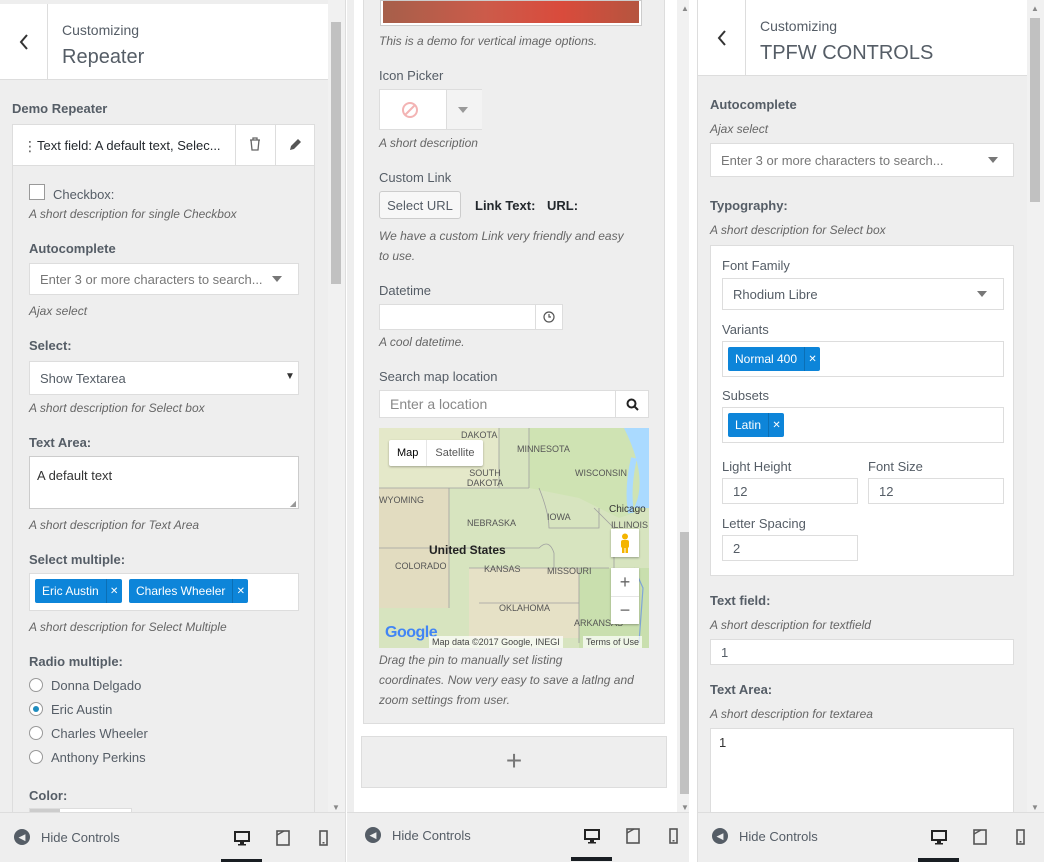 The width and height of the screenshot is (1044, 862). Describe the element at coordinates (559, 517) in the screenshot. I see `map-place-label: IOWA` at that location.